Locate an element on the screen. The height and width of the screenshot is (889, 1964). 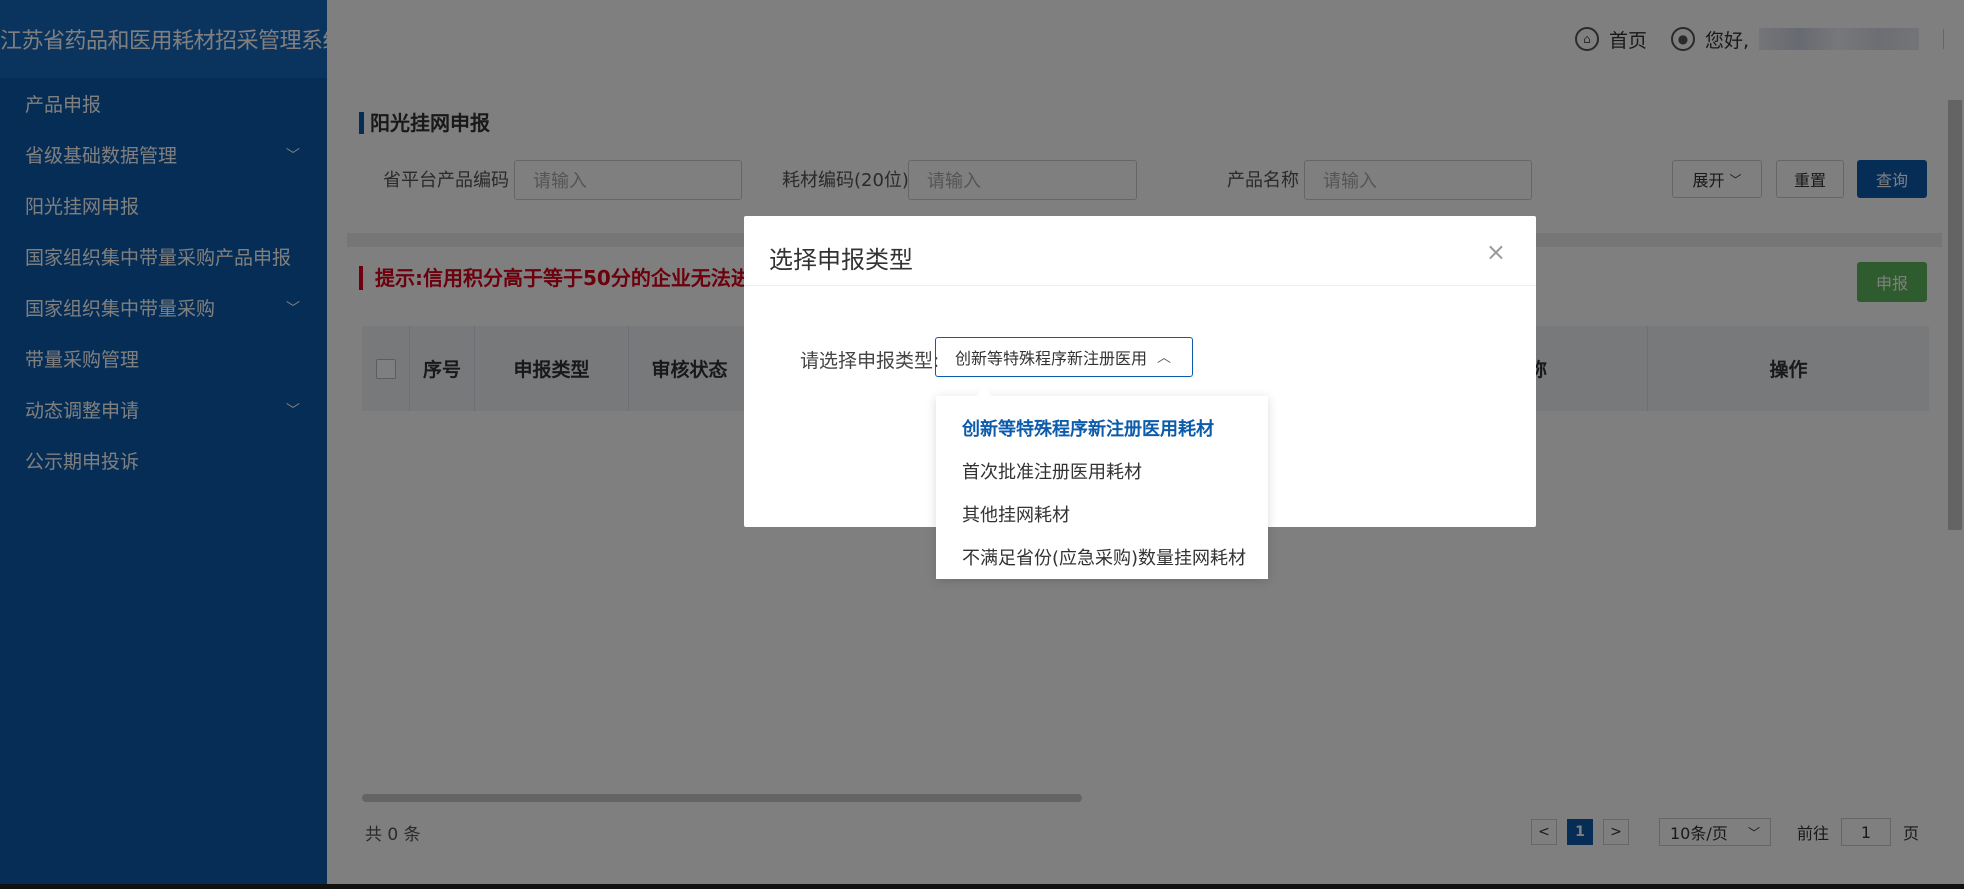
close-icon: × is located at coordinates (1496, 252).